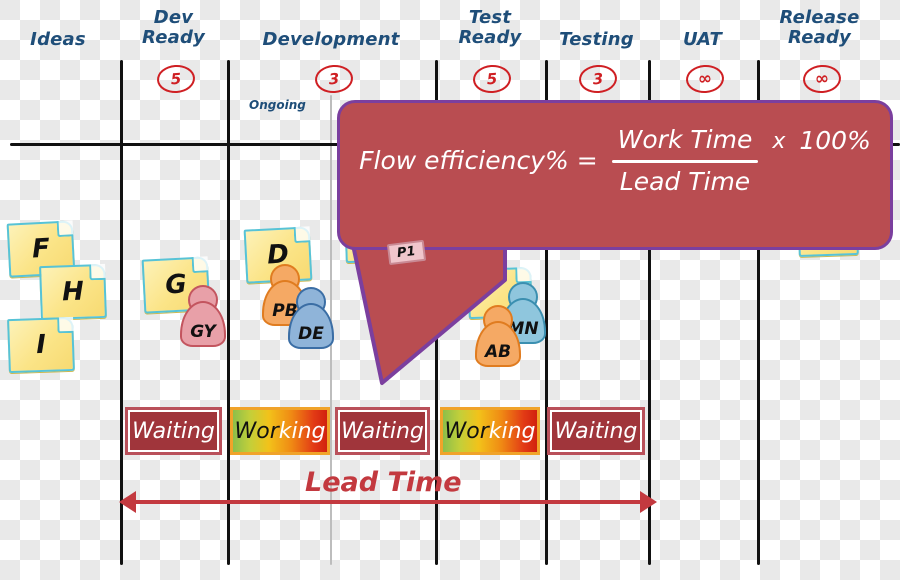  I want to click on column-header-development-line-1: Development, so click(331, 39).